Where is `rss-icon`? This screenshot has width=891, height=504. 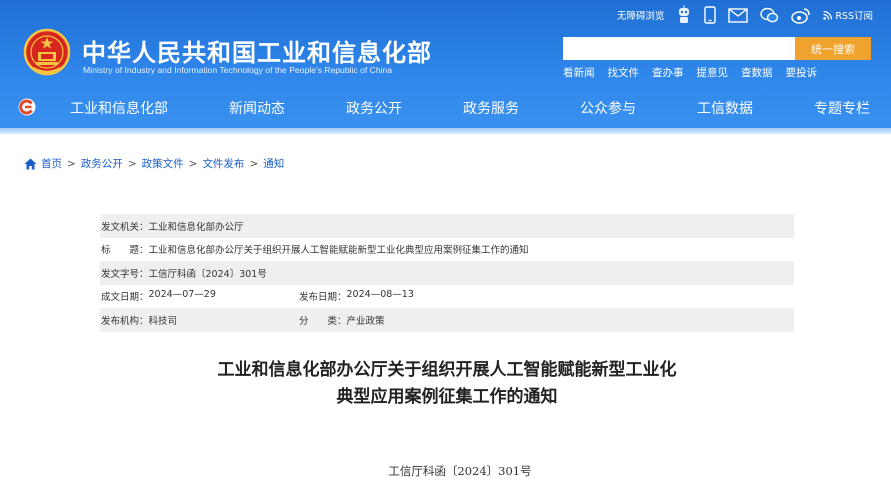
rss-icon is located at coordinates (828, 15).